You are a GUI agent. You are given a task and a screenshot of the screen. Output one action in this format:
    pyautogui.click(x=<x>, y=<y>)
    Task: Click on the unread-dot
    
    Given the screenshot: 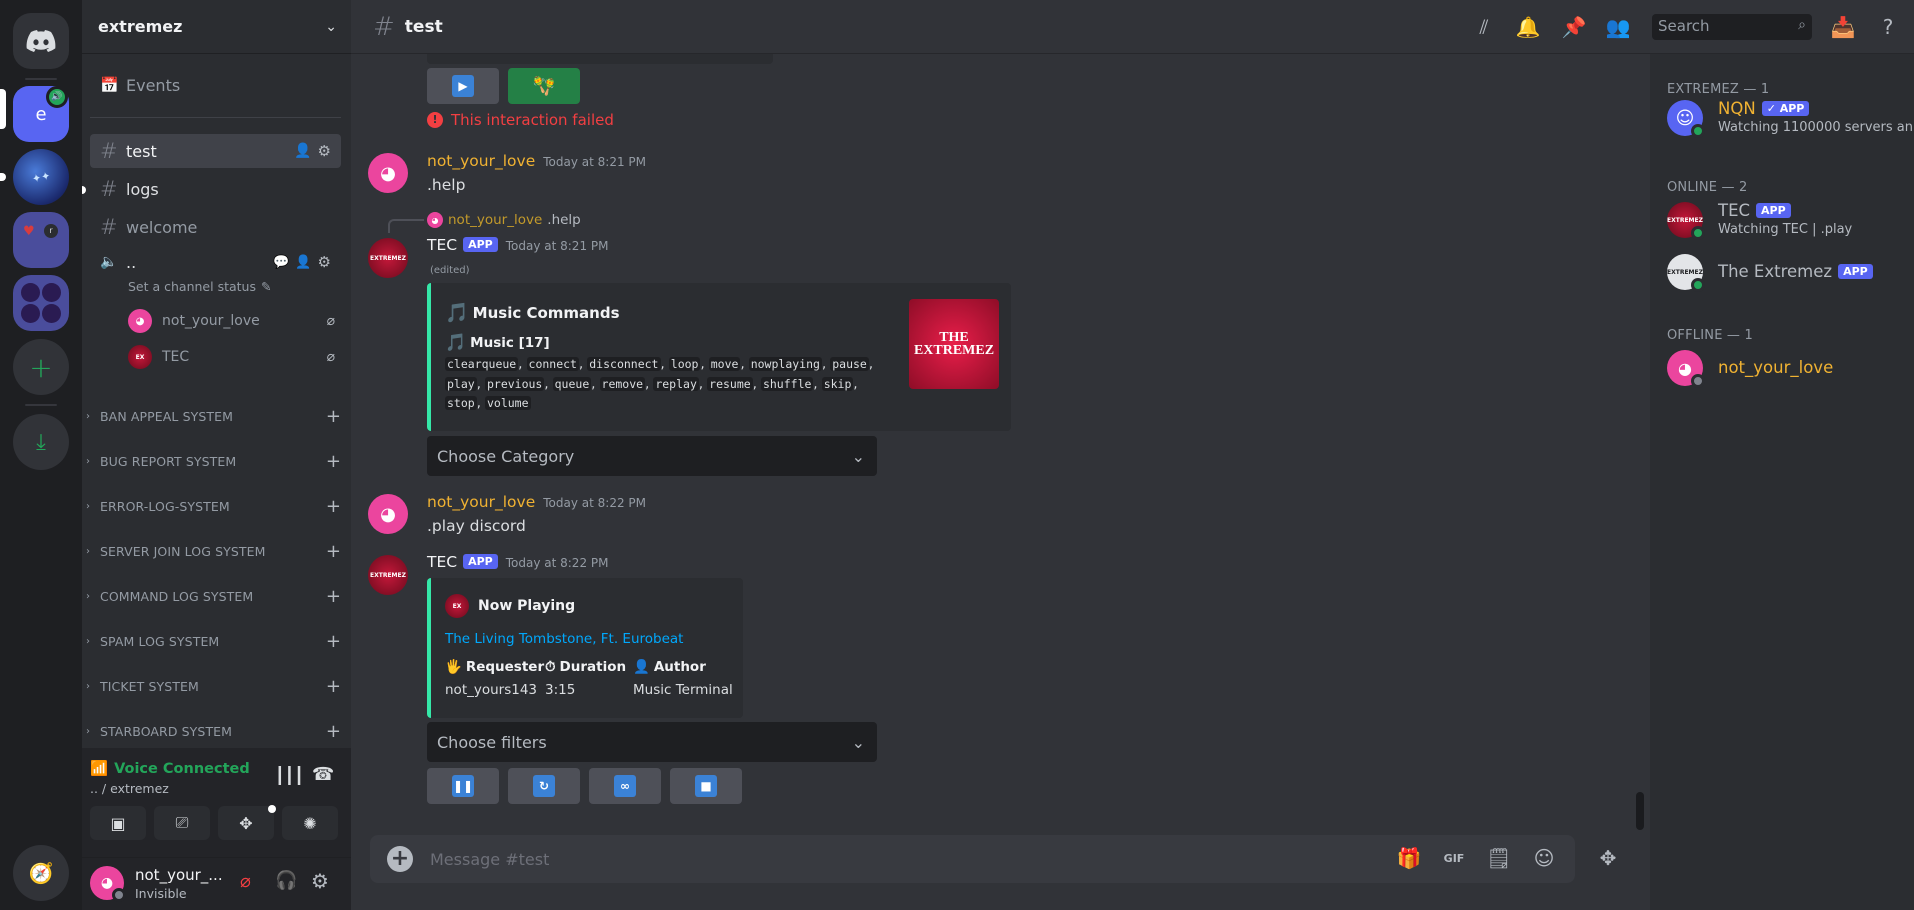 What is the action you would take?
    pyautogui.click(x=84, y=190)
    